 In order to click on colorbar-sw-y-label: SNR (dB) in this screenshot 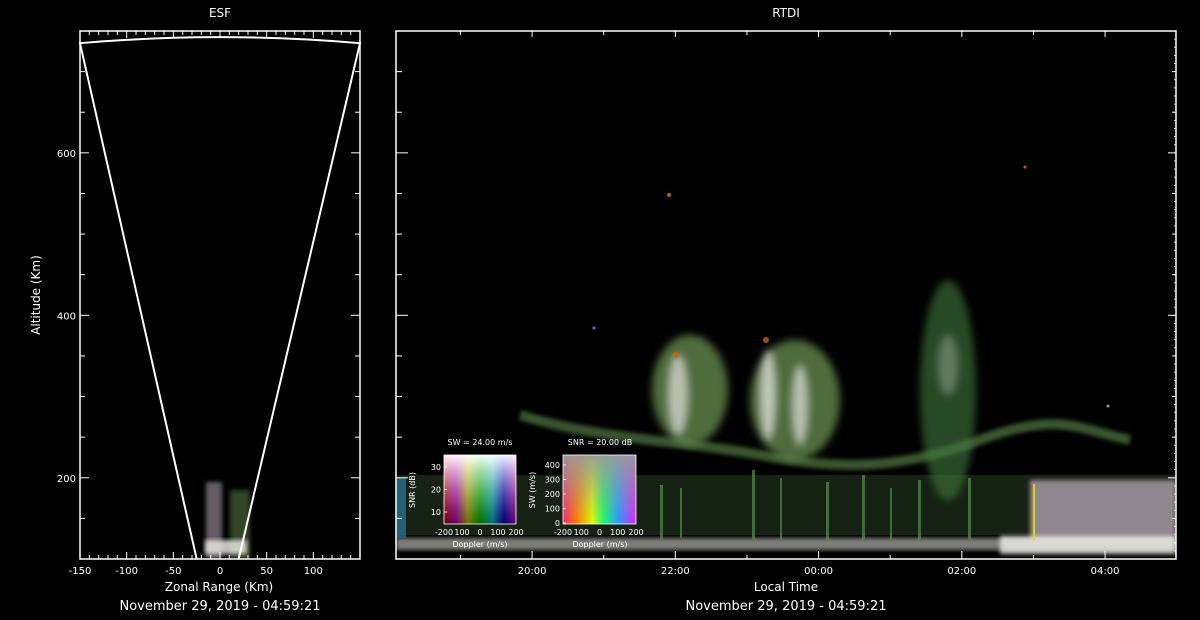, I will do `click(412, 490)`.